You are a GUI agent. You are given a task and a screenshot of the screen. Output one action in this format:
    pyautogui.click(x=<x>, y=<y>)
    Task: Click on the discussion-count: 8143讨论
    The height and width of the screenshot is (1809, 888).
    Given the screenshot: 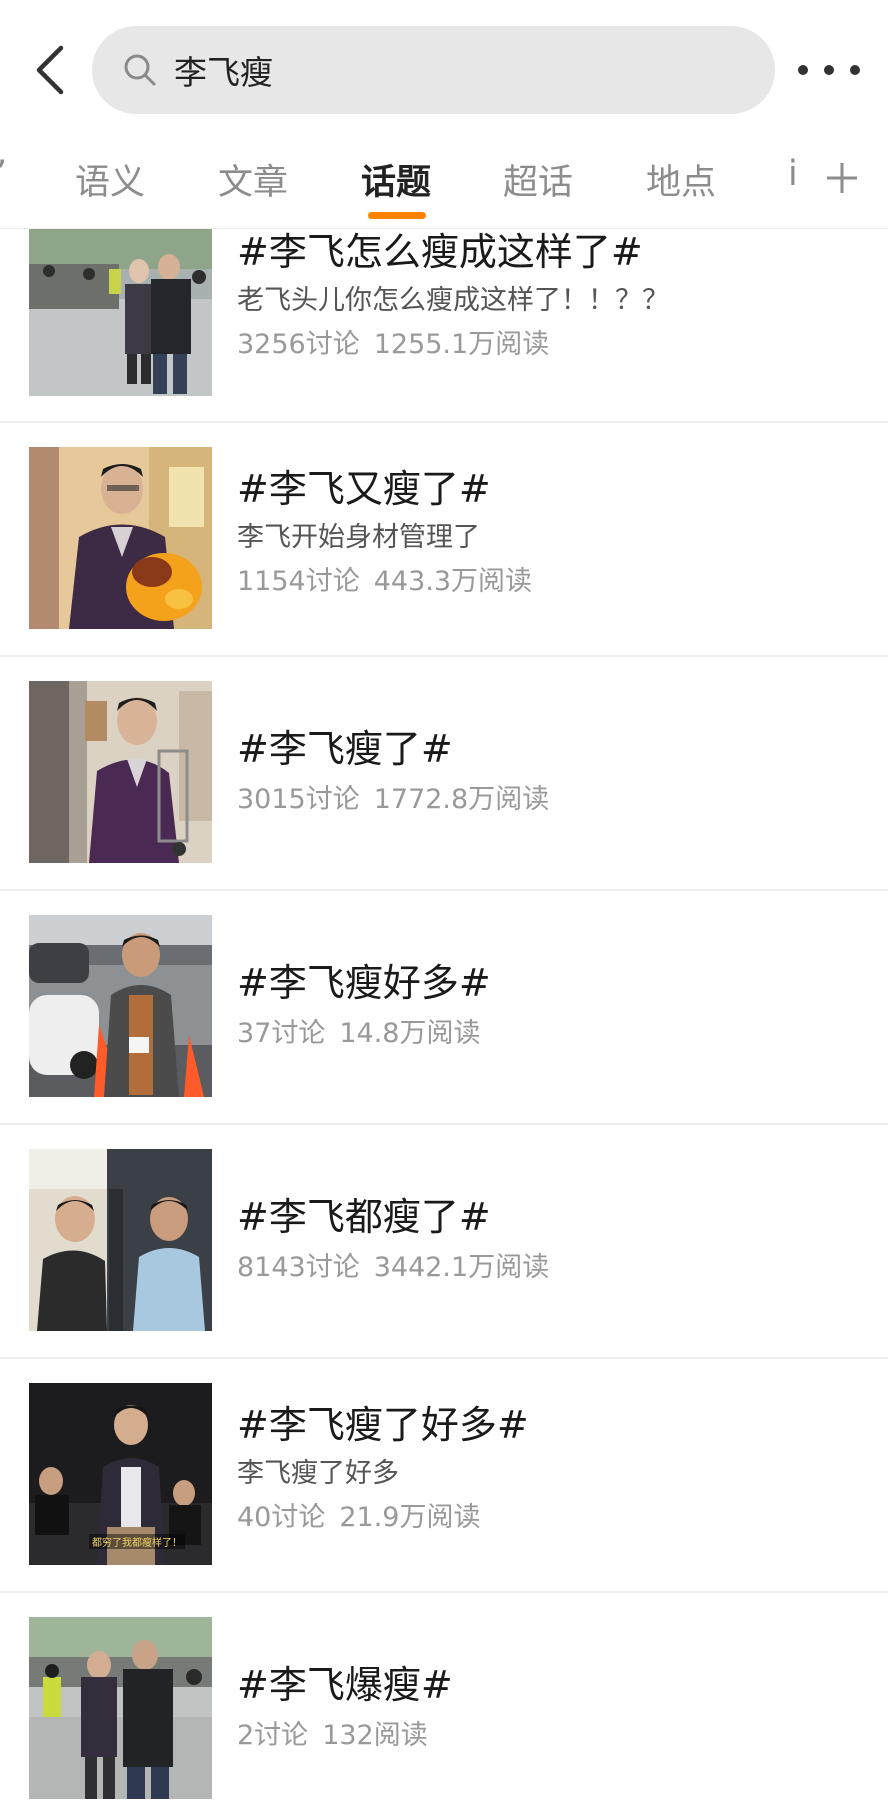 What is the action you would take?
    pyautogui.click(x=298, y=1267)
    